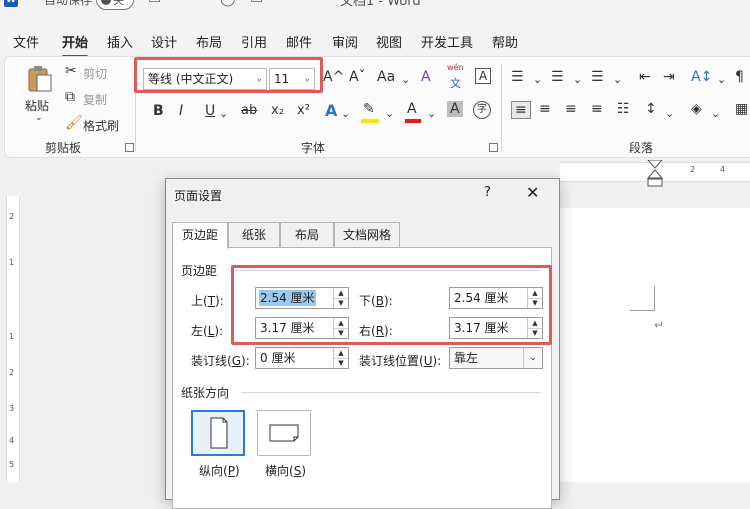 The width and height of the screenshot is (750, 509). I want to click on superscript-icon: x², so click(303, 110).